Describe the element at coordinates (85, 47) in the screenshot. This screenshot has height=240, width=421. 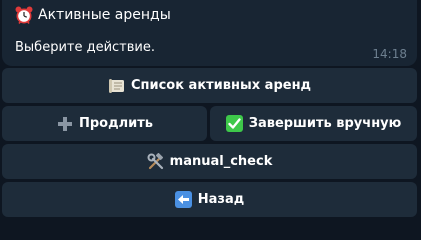
I see `message-text: Выберите действие.` at that location.